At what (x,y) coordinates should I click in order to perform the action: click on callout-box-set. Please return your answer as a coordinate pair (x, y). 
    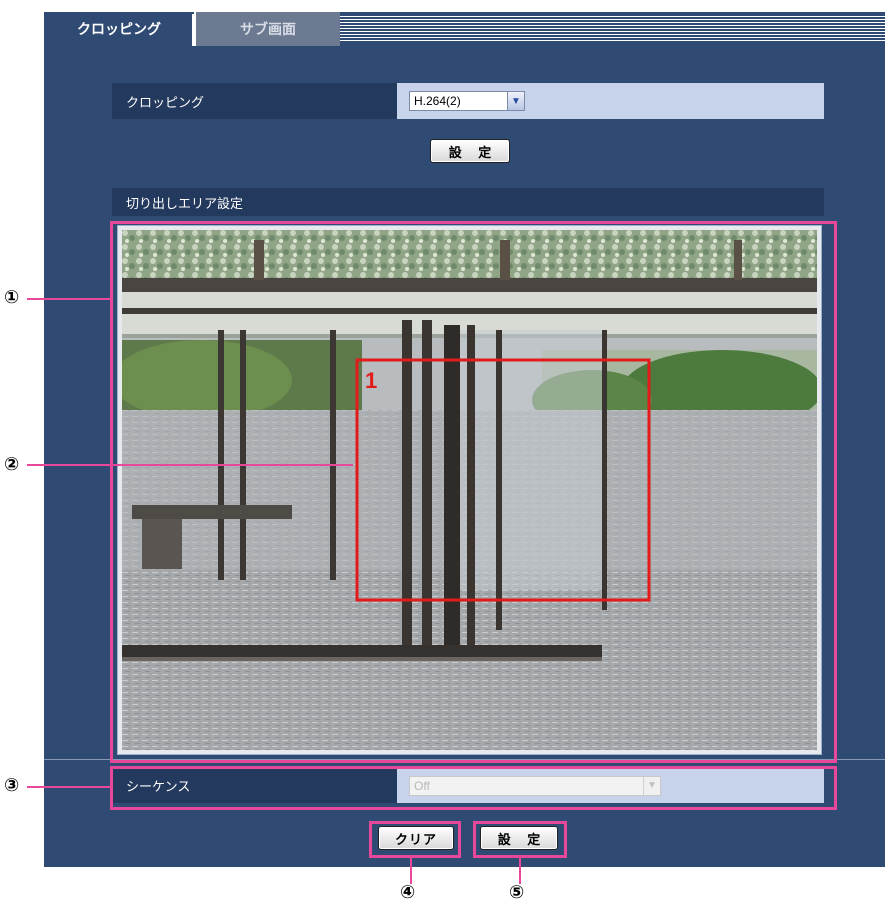
    Looking at the image, I should click on (520, 839).